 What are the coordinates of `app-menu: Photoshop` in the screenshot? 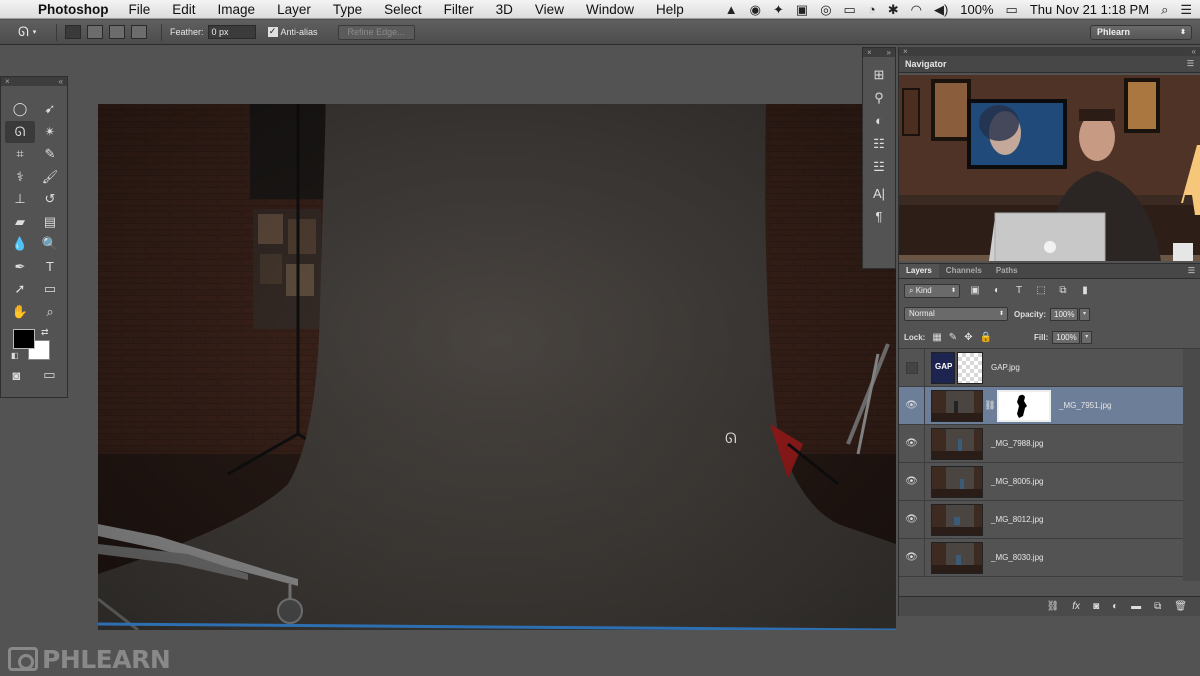 It's located at (73, 9).